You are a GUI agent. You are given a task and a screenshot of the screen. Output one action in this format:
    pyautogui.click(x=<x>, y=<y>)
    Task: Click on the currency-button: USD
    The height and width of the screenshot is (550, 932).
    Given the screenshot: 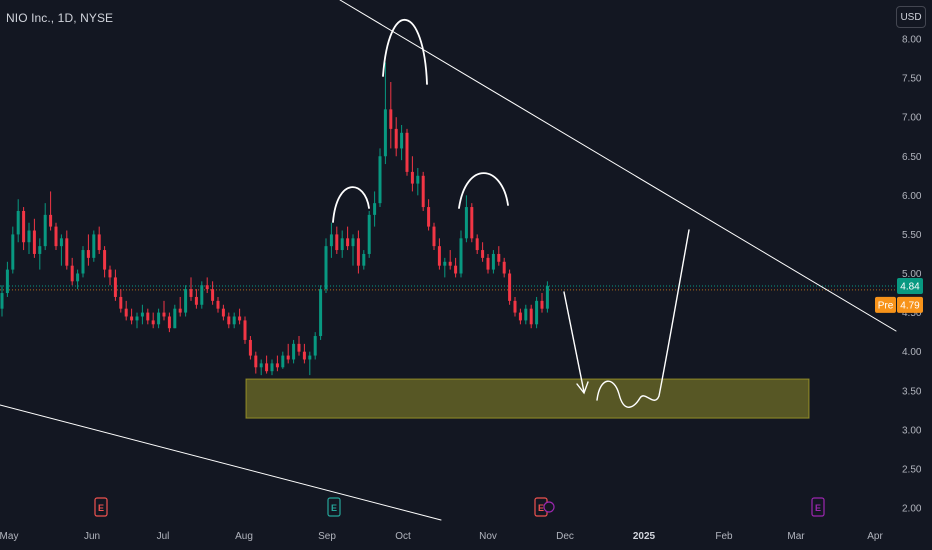 What is the action you would take?
    pyautogui.click(x=911, y=17)
    